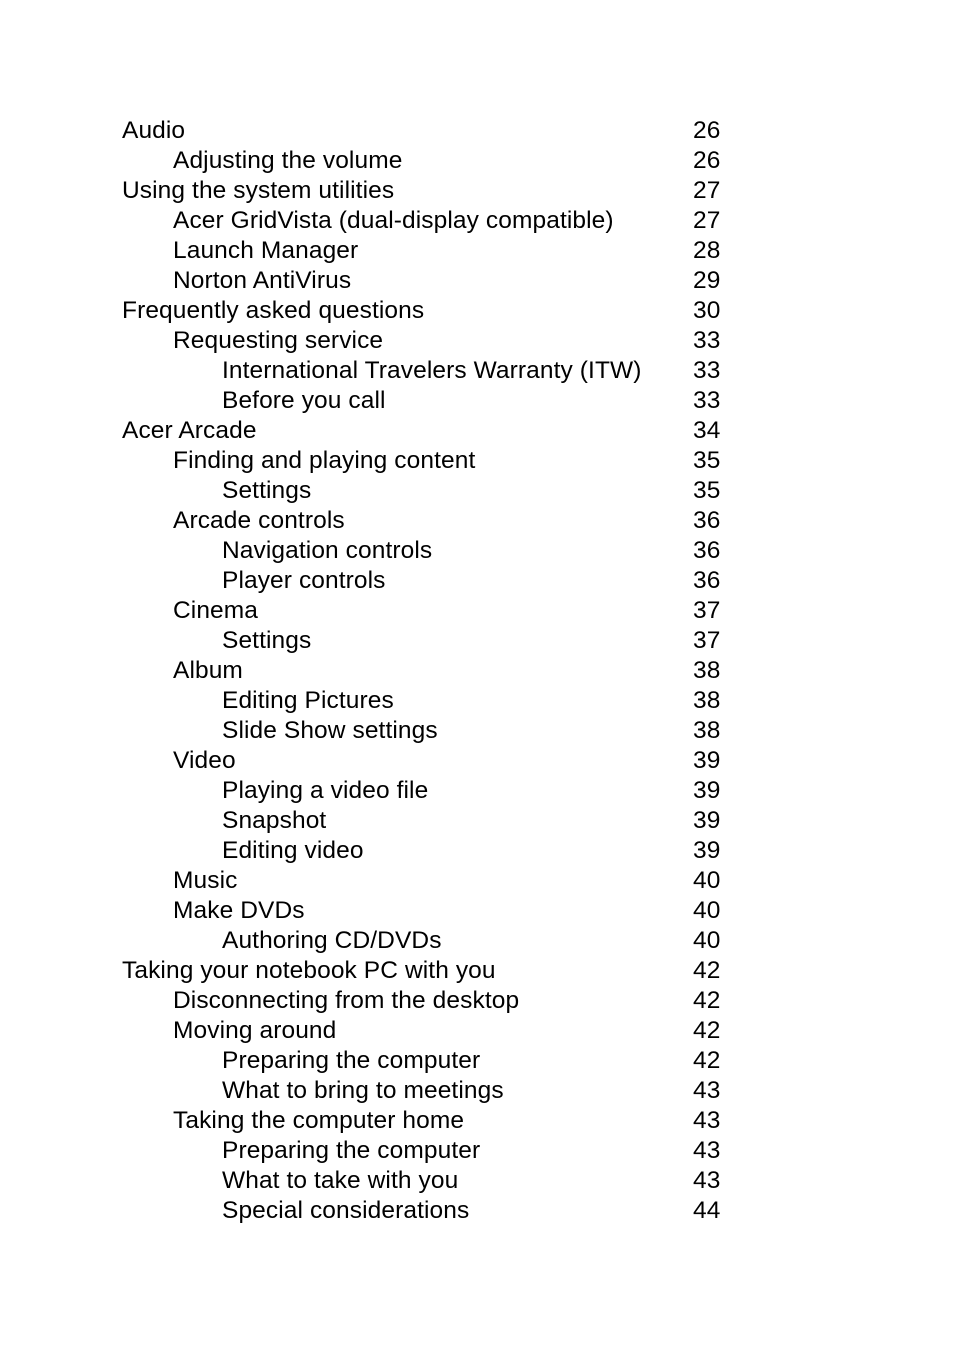  I want to click on toc-entry-title: Audio, so click(154, 130).